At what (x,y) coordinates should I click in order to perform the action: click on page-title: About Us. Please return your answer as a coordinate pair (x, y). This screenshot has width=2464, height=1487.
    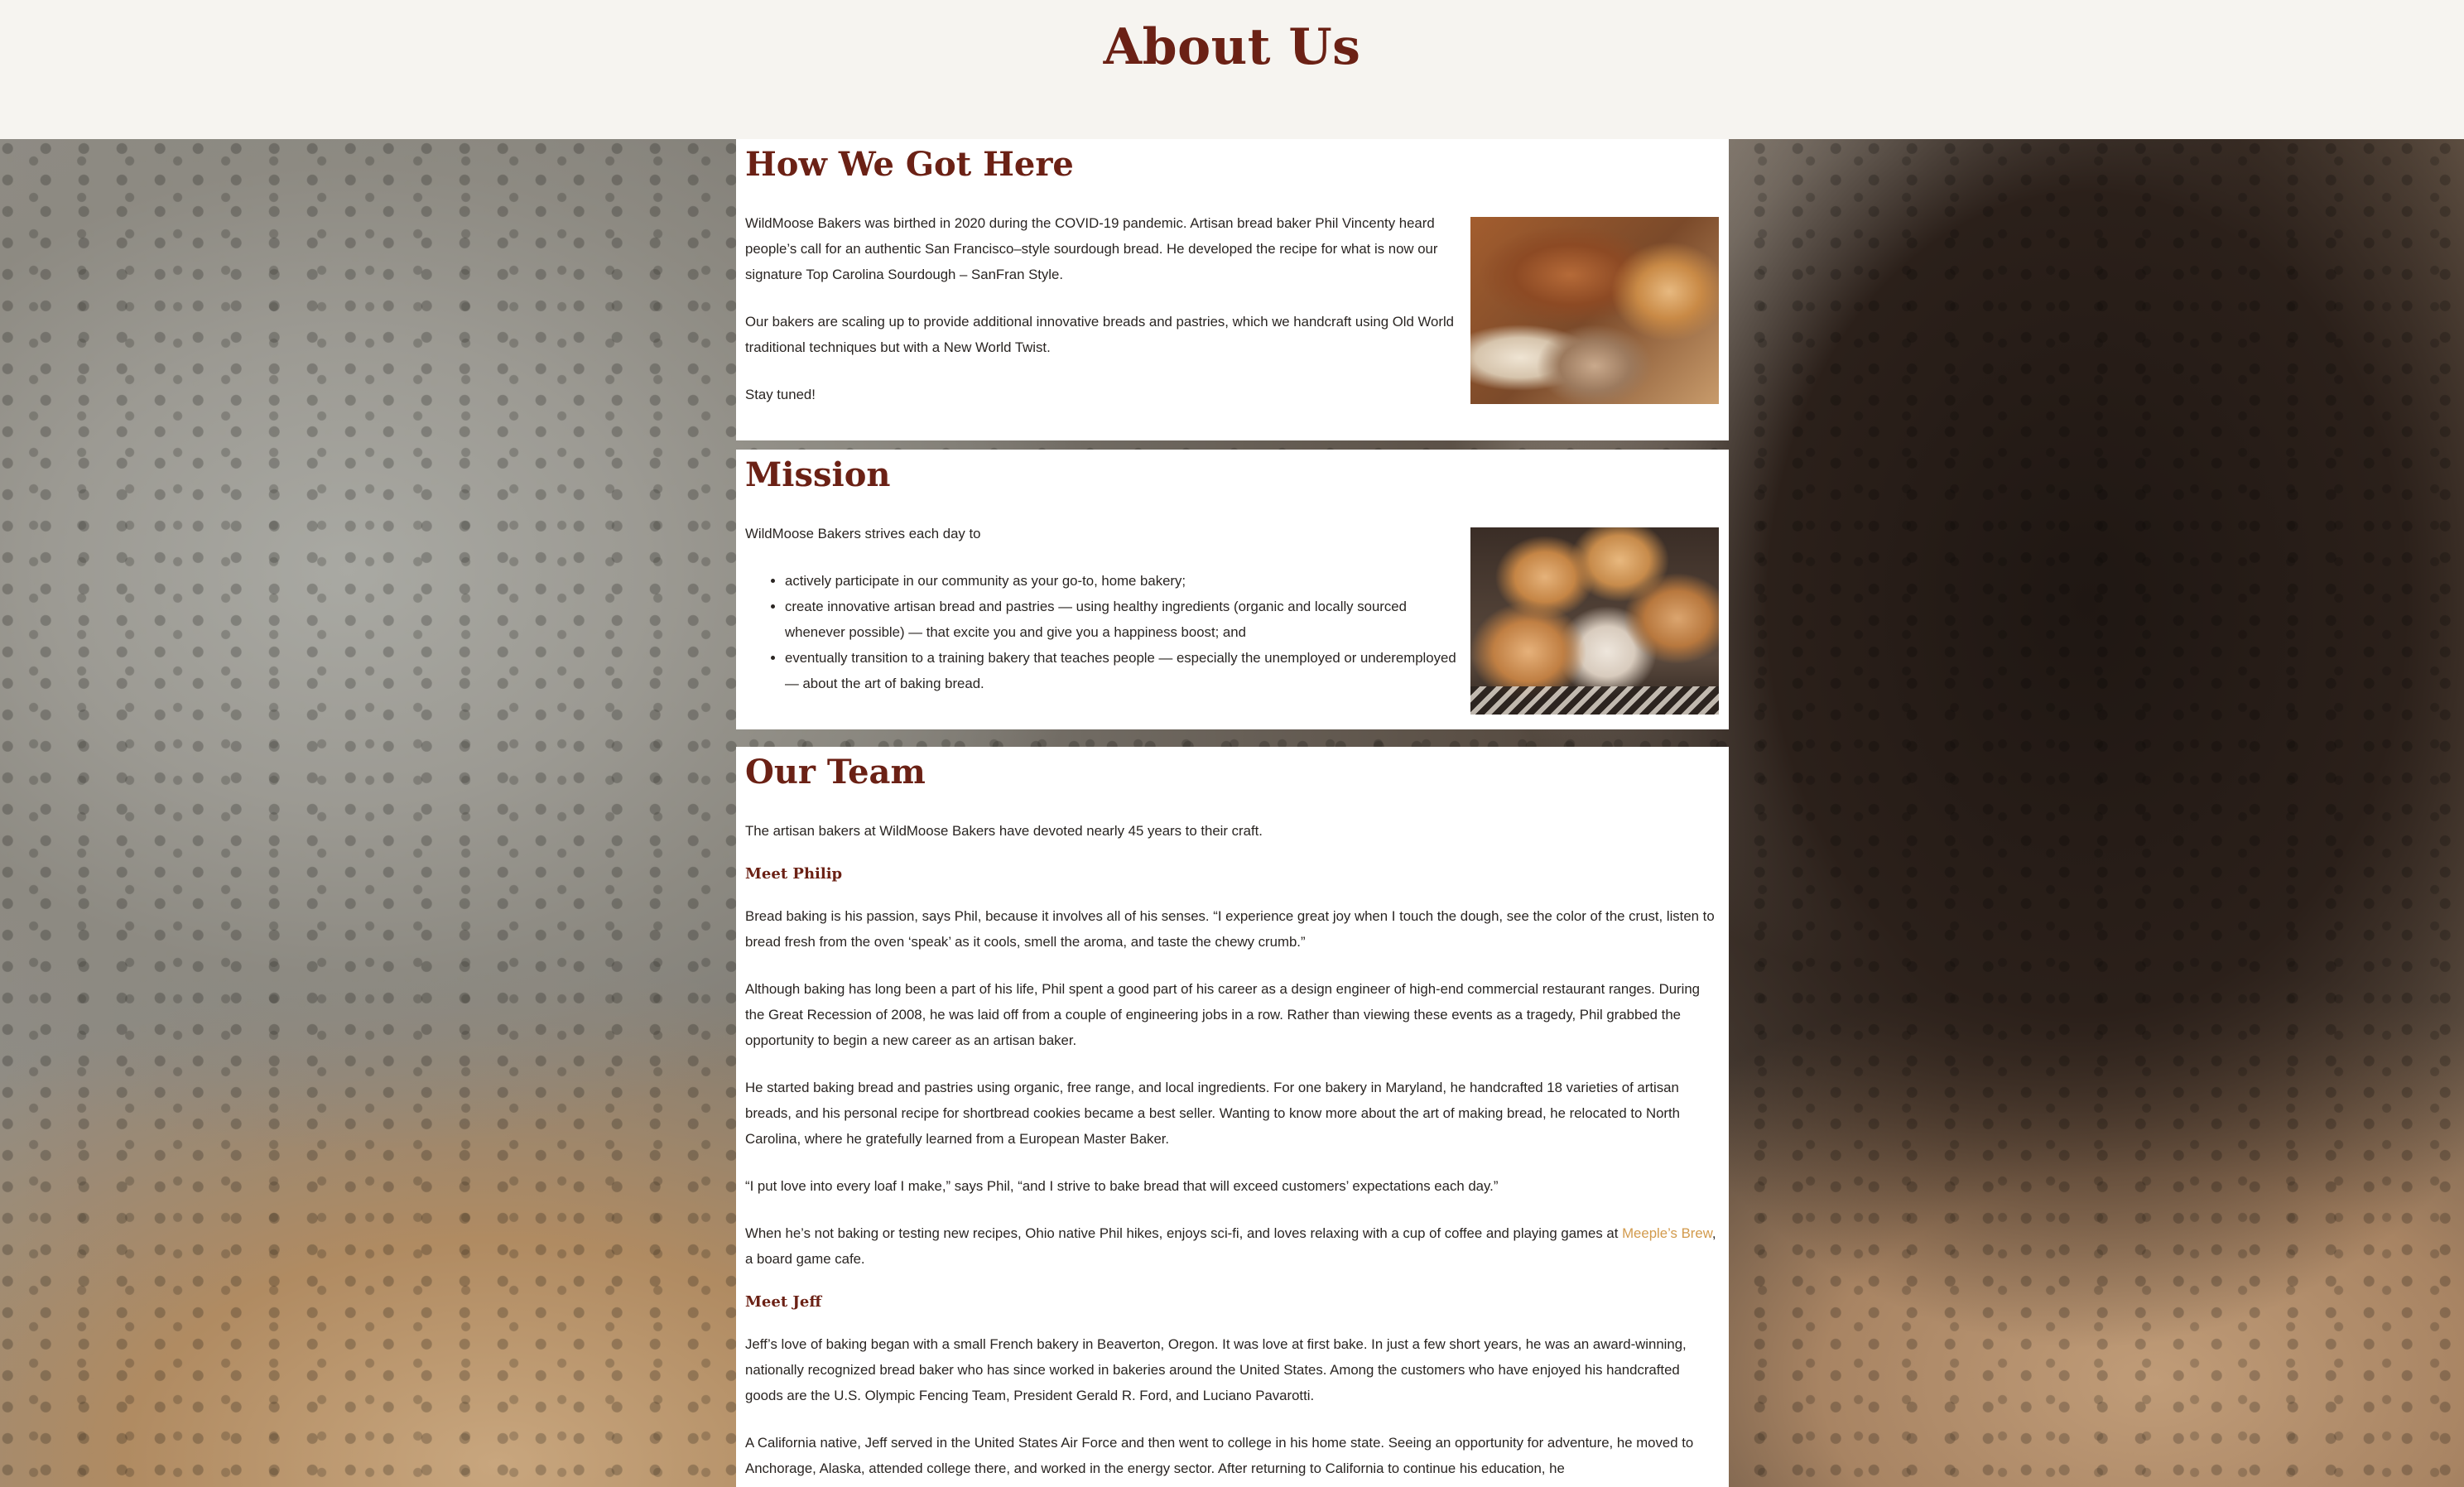
    Looking at the image, I should click on (1232, 47).